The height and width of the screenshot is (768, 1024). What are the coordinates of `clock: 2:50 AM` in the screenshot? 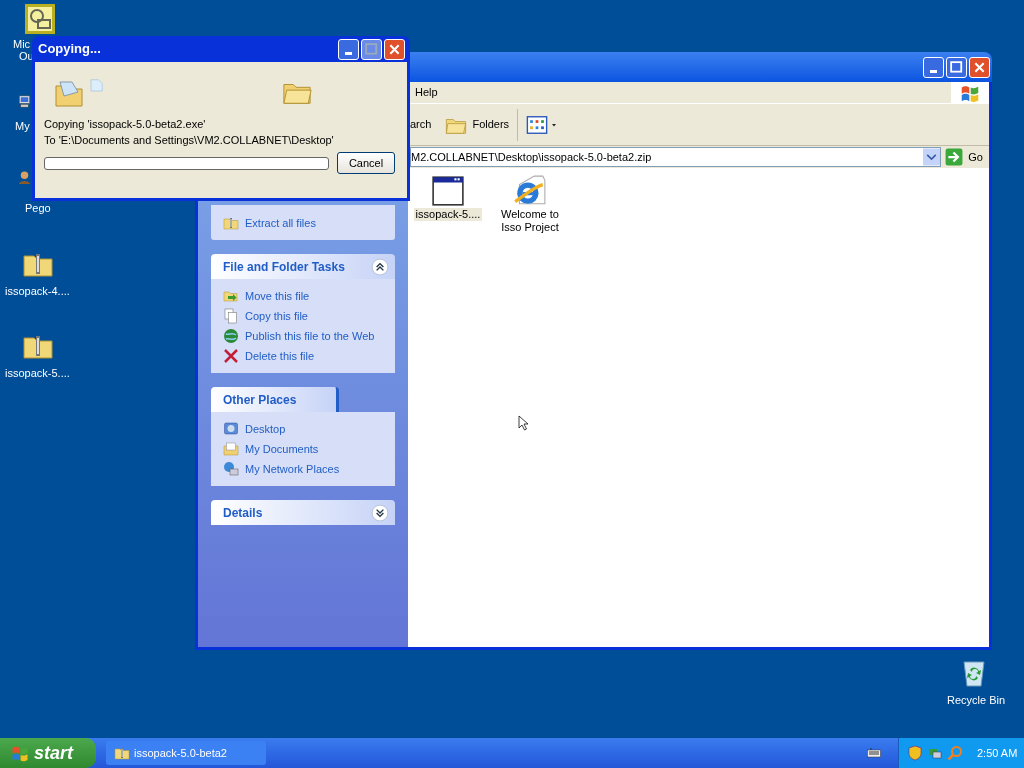 It's located at (997, 753).